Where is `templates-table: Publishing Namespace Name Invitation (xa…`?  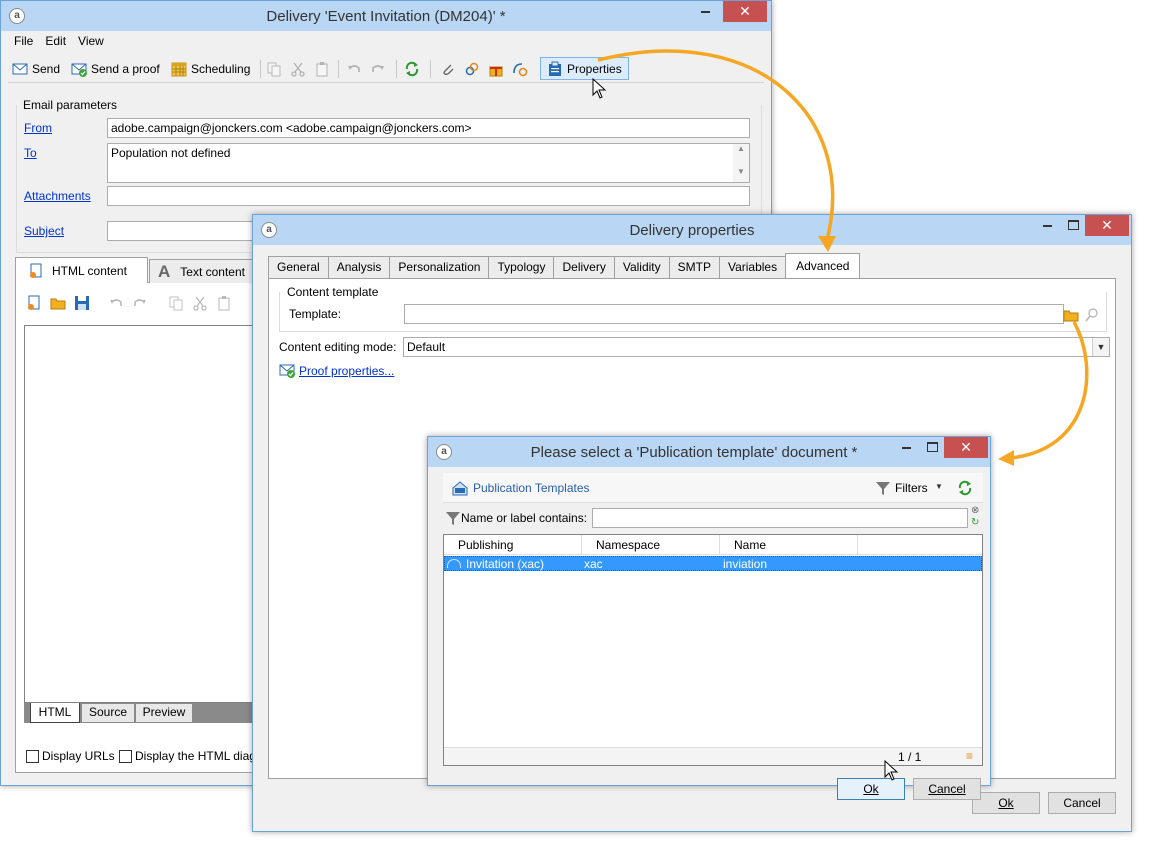 templates-table: Publishing Namespace Name Invitation (xa… is located at coordinates (713, 650).